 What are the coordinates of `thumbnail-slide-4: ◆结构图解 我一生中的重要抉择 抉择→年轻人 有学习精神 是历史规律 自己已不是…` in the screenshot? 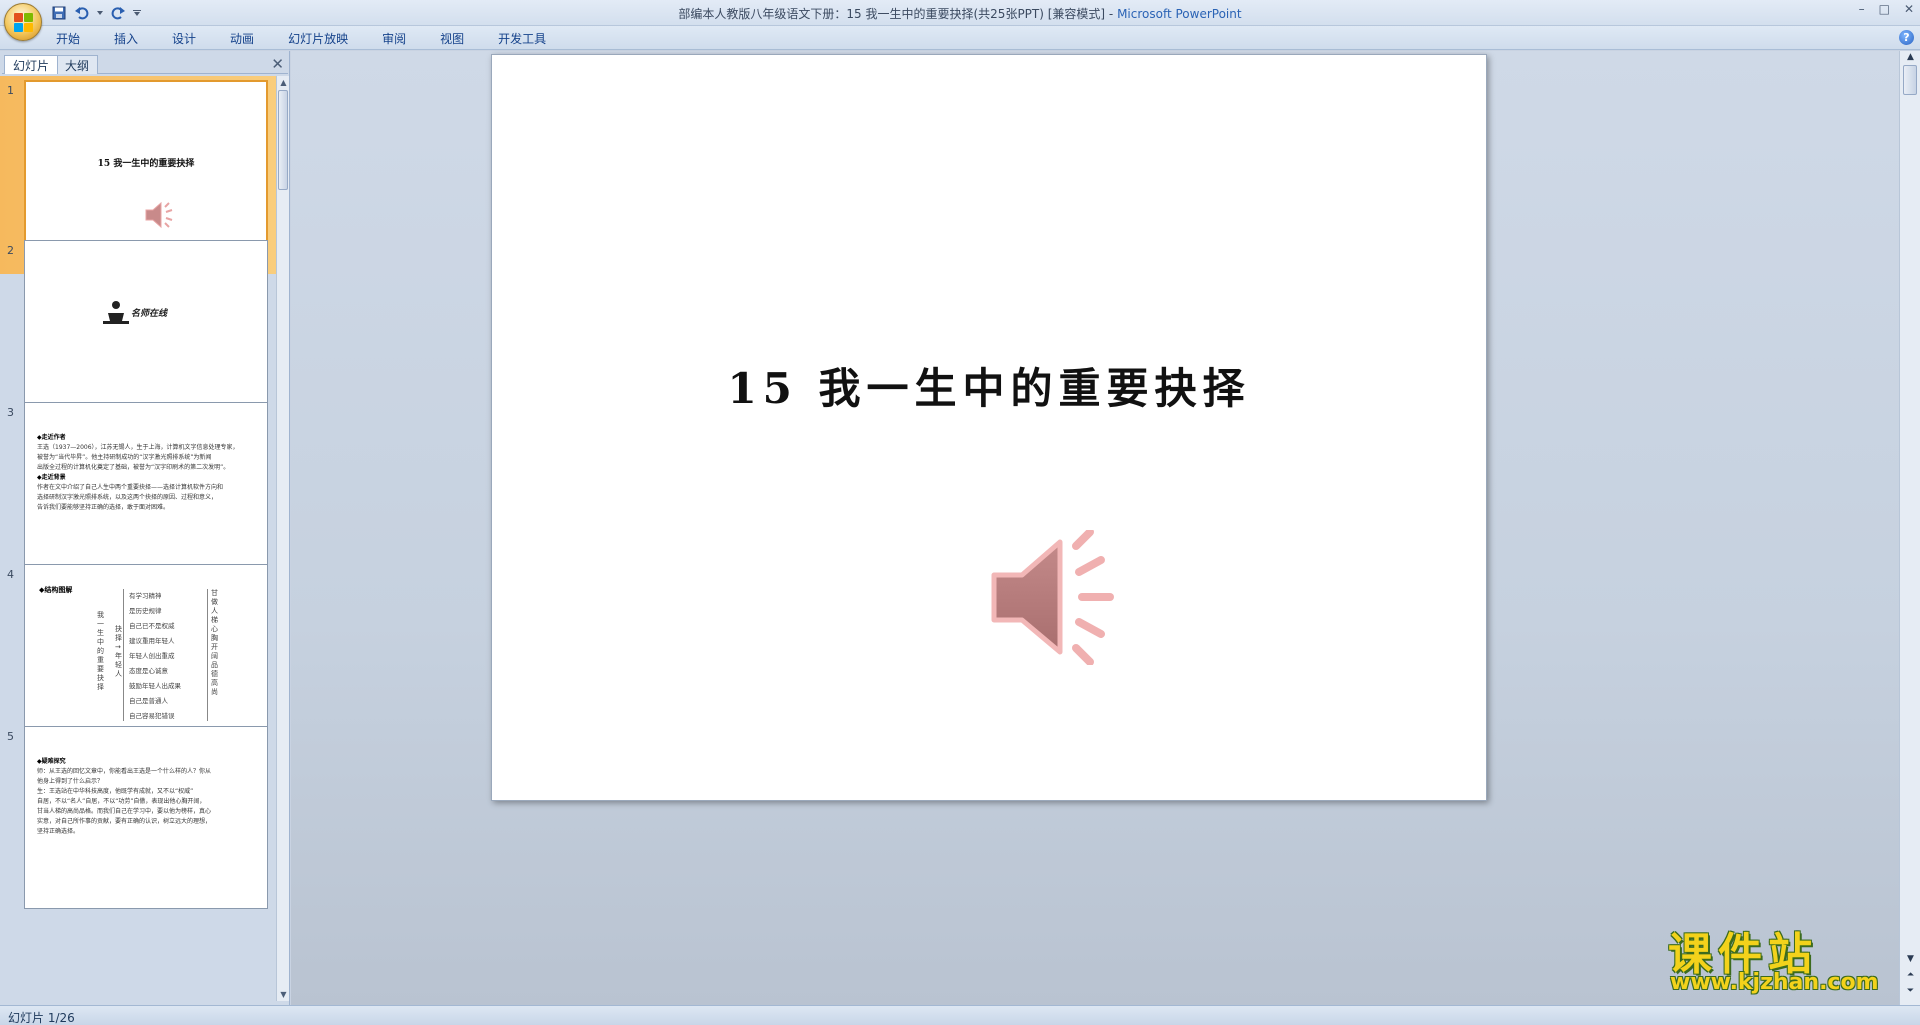 It's located at (146, 655).